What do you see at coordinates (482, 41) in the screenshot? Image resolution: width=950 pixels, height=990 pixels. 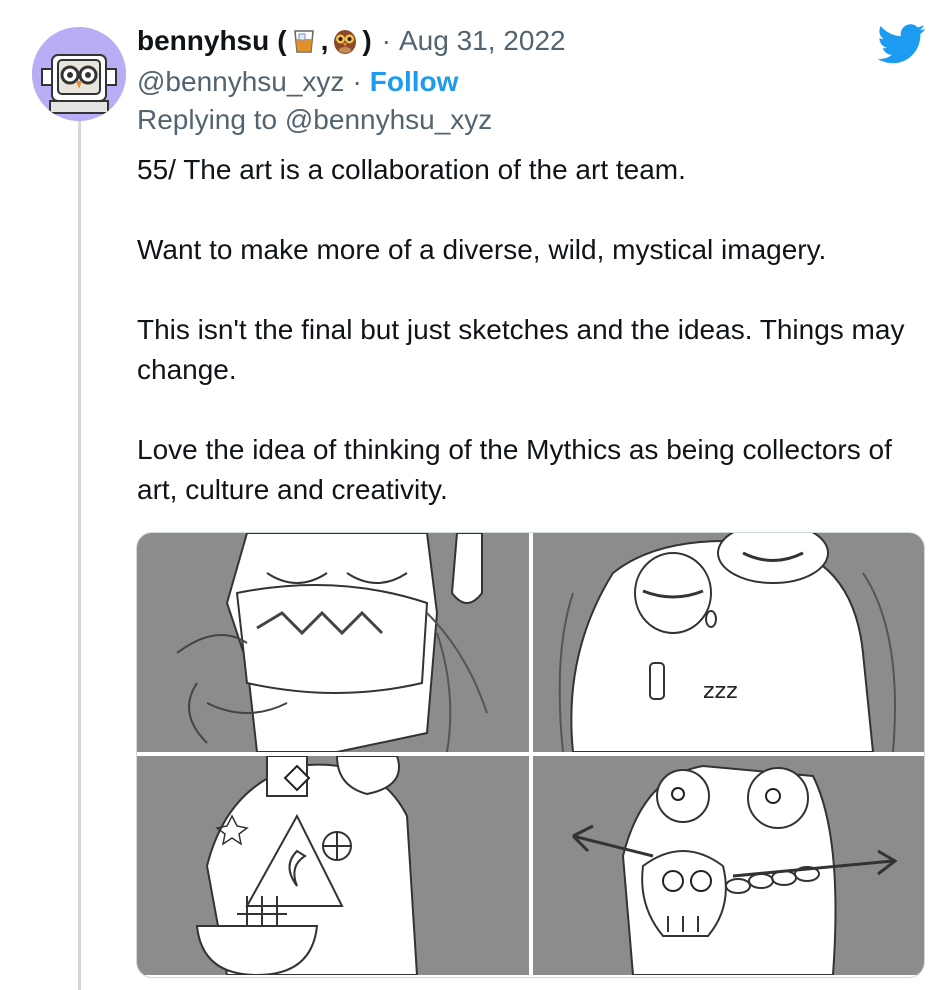 I see `tweet-date: Aug 31, 2022` at bounding box center [482, 41].